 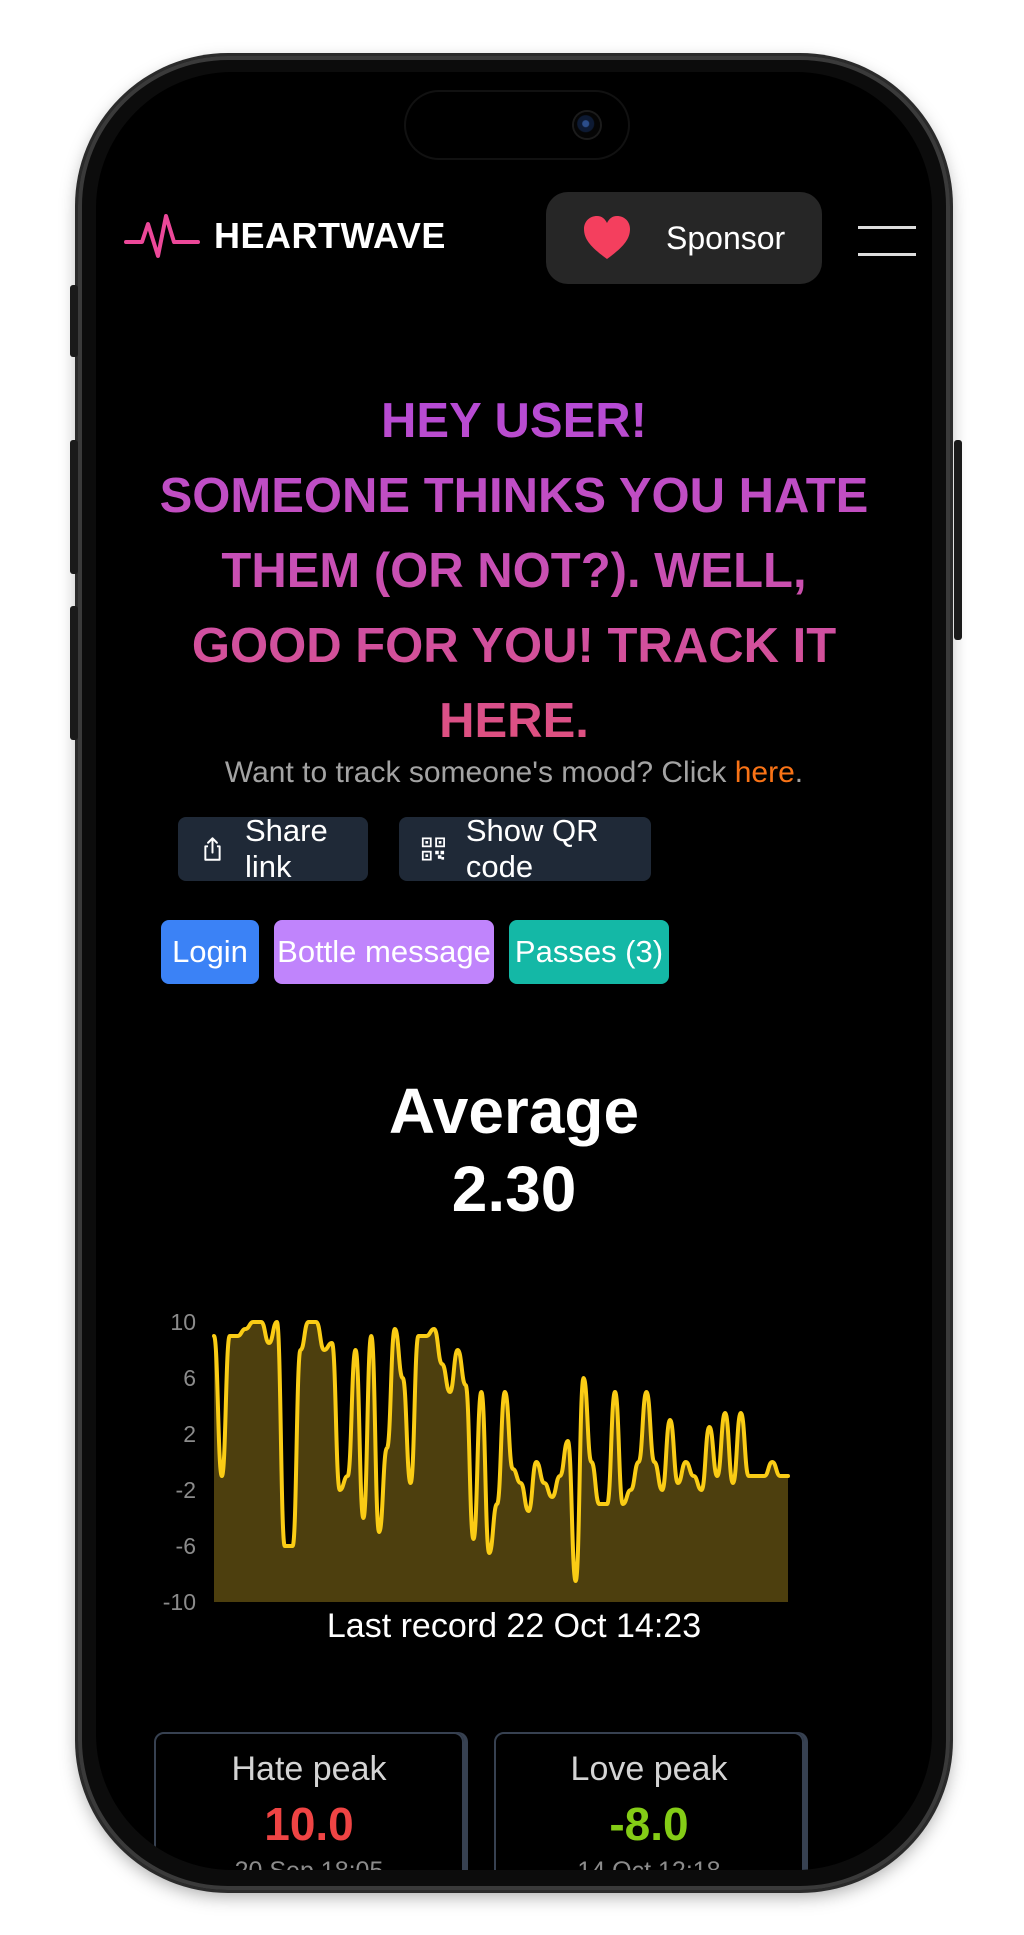 I want to click on love-peak-card: Love peak -8.0 14 Oct 12:18, so click(x=649, y=1801).